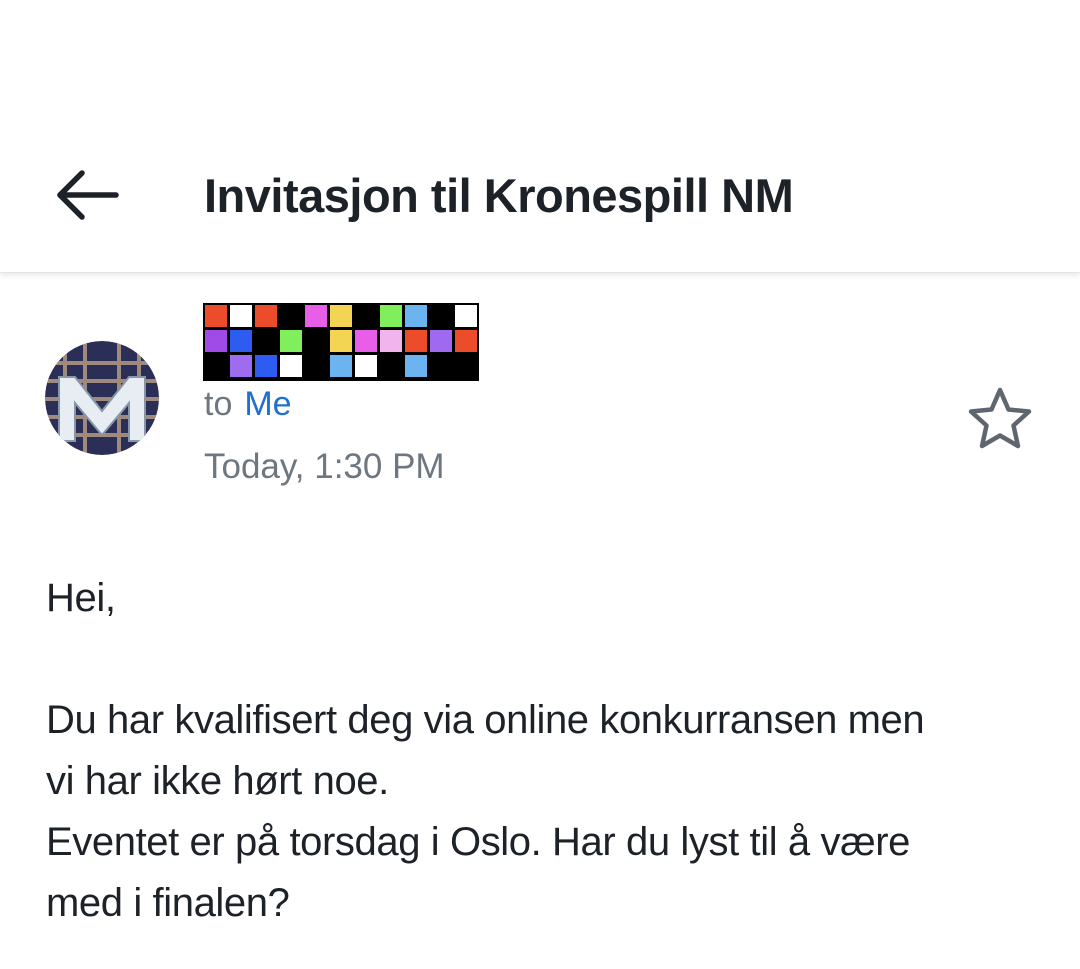 The height and width of the screenshot is (969, 1080). What do you see at coordinates (341, 342) in the screenshot?
I see `sender-name-redacted` at bounding box center [341, 342].